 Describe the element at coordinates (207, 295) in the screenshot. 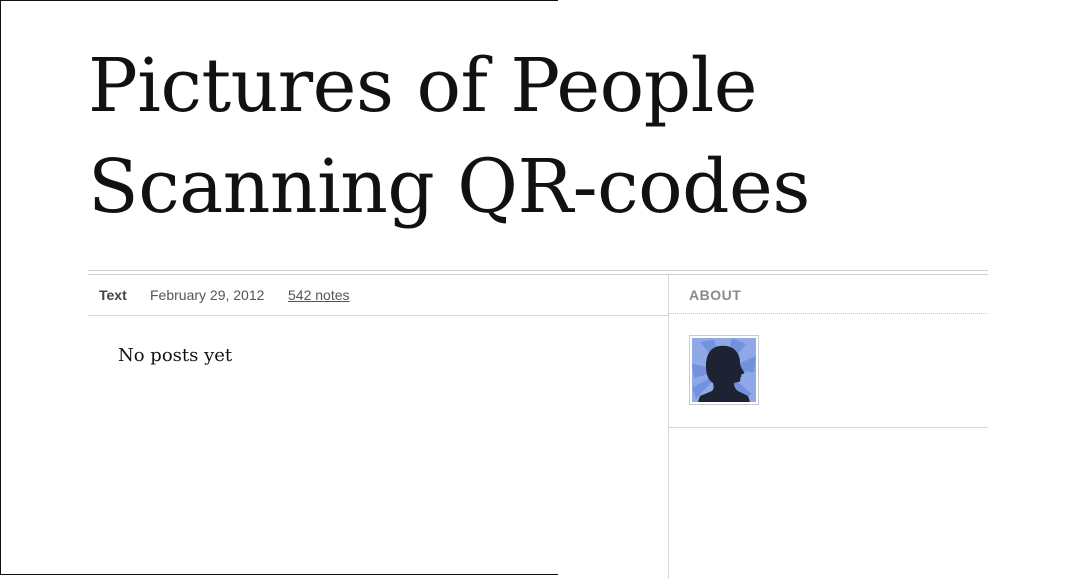

I see `post-date-link: February 29, 2012` at that location.